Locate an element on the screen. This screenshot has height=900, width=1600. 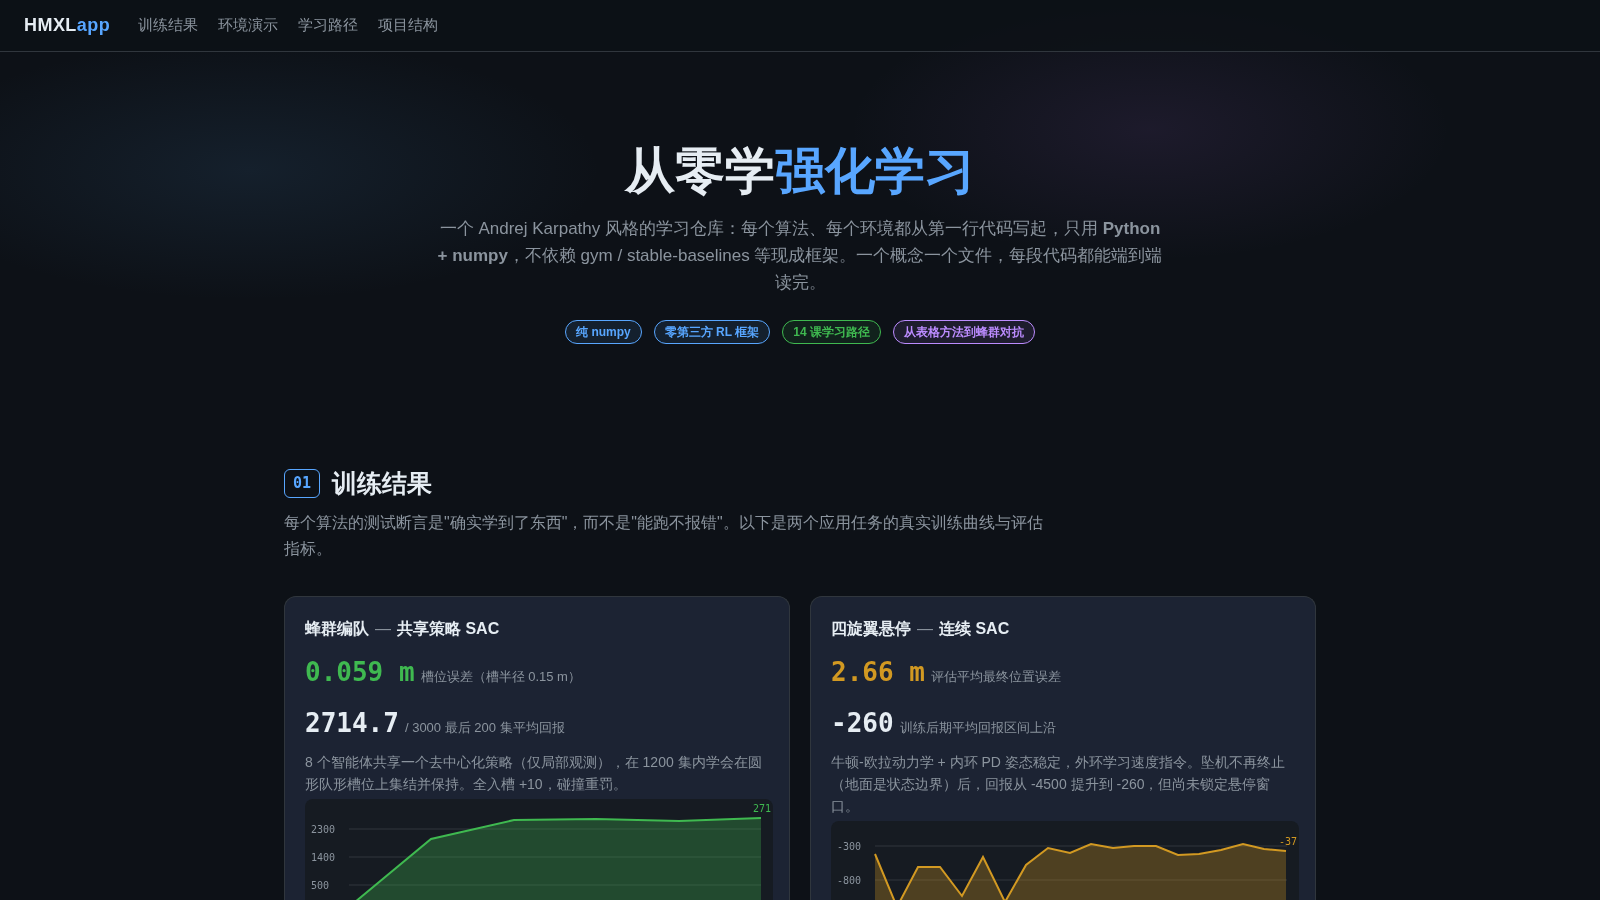
axis-tick-label: -800 is located at coordinates (849, 880).